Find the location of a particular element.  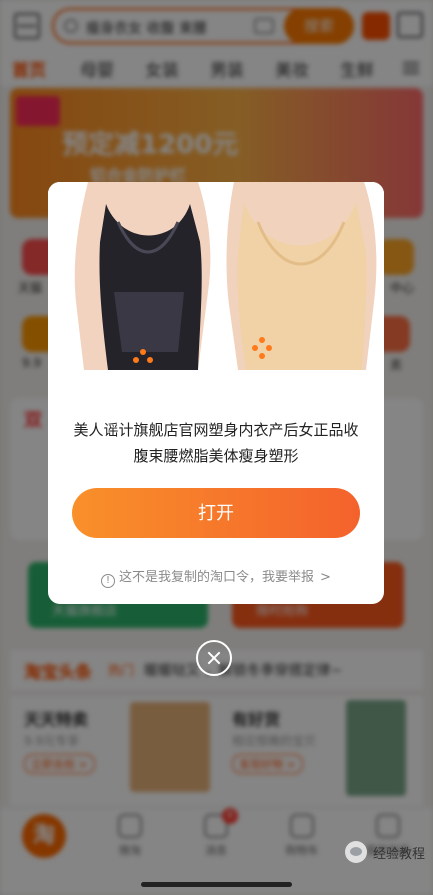

report-text: 这不是我复制的淘口令，我要举报 is located at coordinates (217, 577).